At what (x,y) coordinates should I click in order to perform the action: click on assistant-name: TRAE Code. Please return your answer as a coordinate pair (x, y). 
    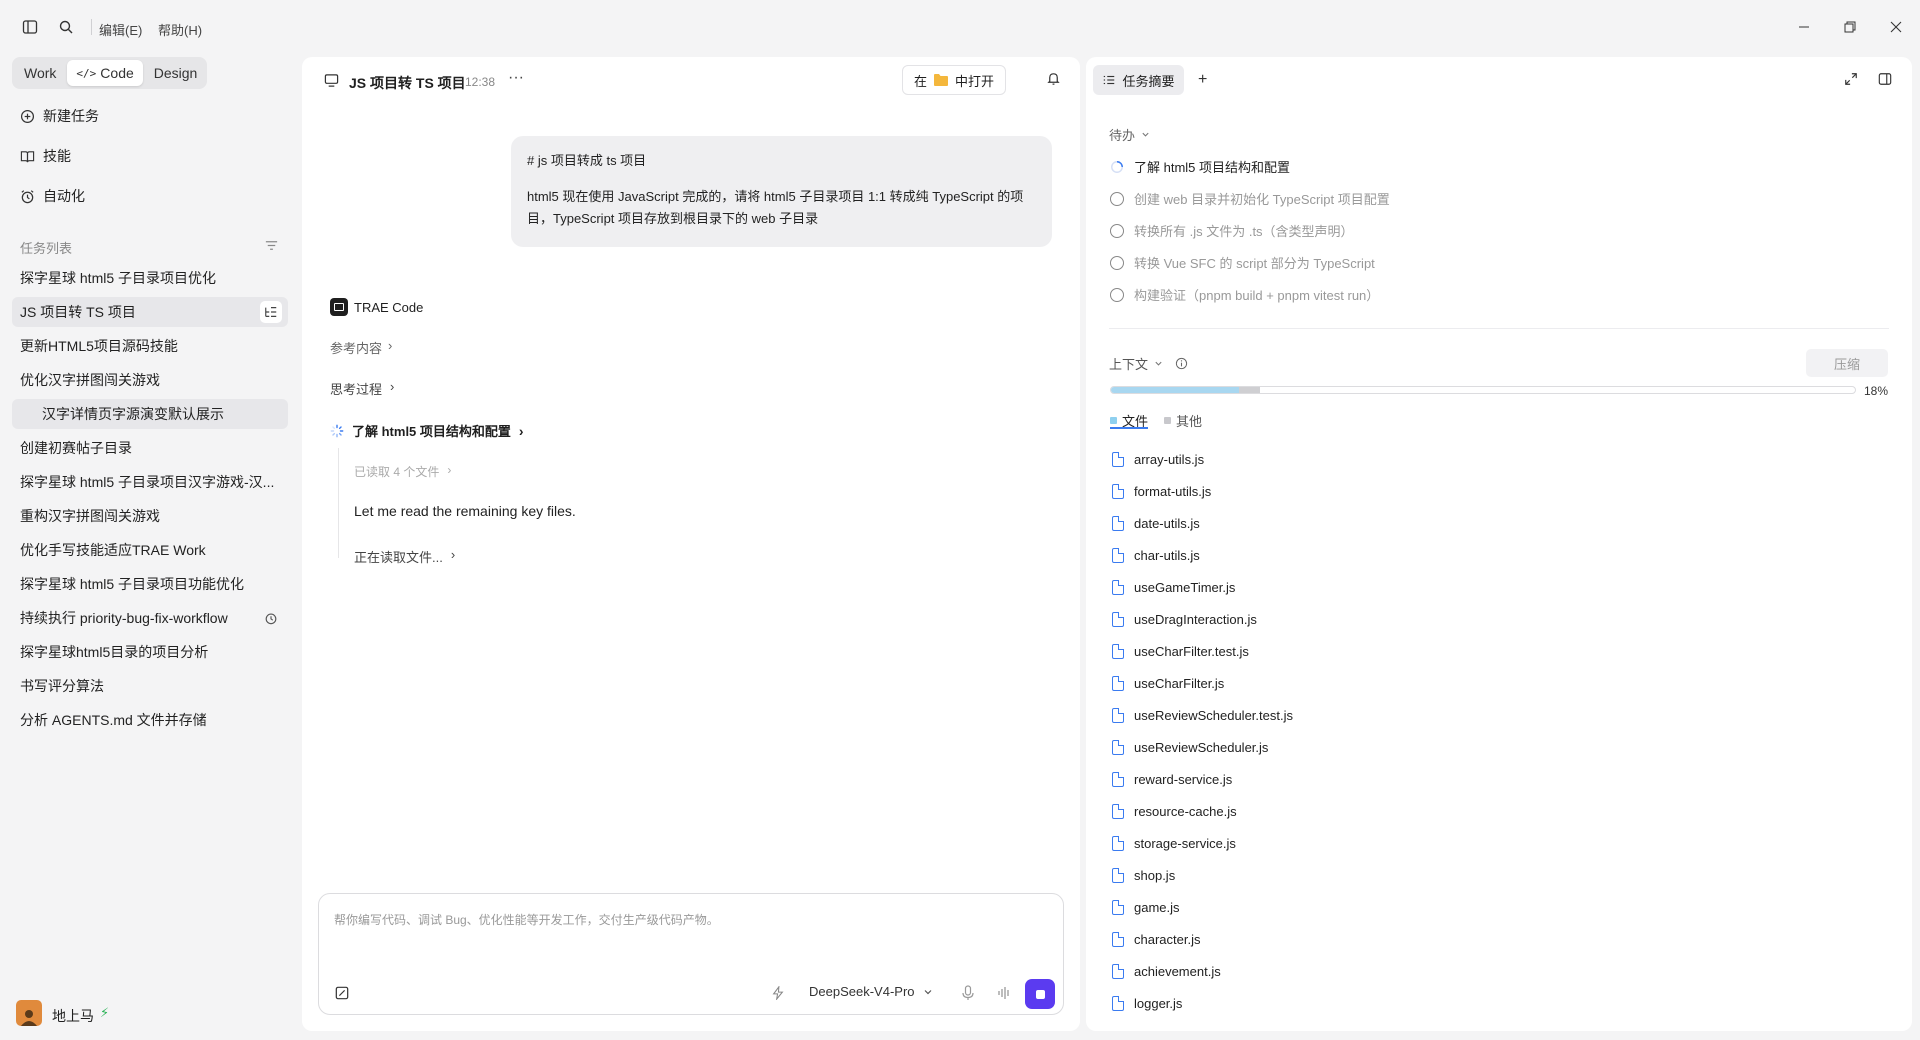
    Looking at the image, I should click on (389, 307).